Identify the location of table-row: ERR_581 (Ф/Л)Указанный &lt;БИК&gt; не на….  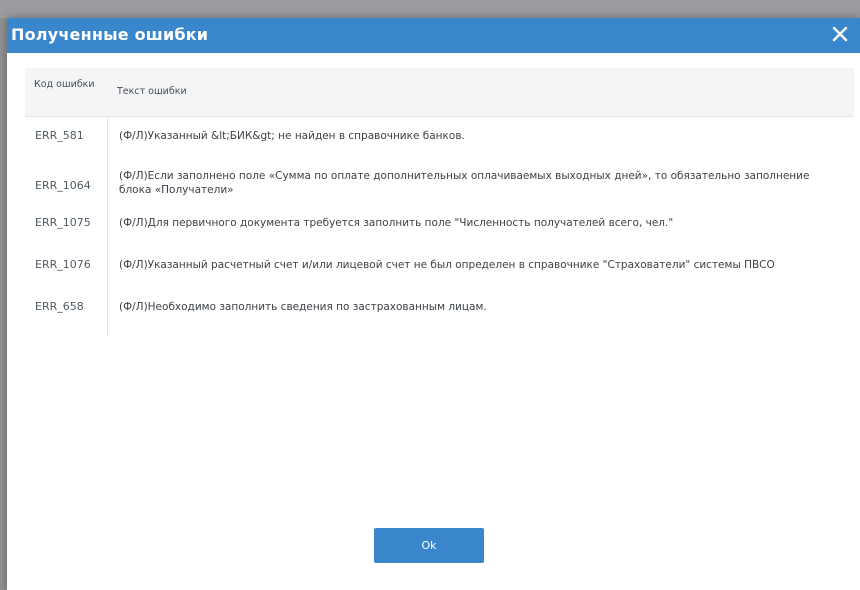
(439, 138).